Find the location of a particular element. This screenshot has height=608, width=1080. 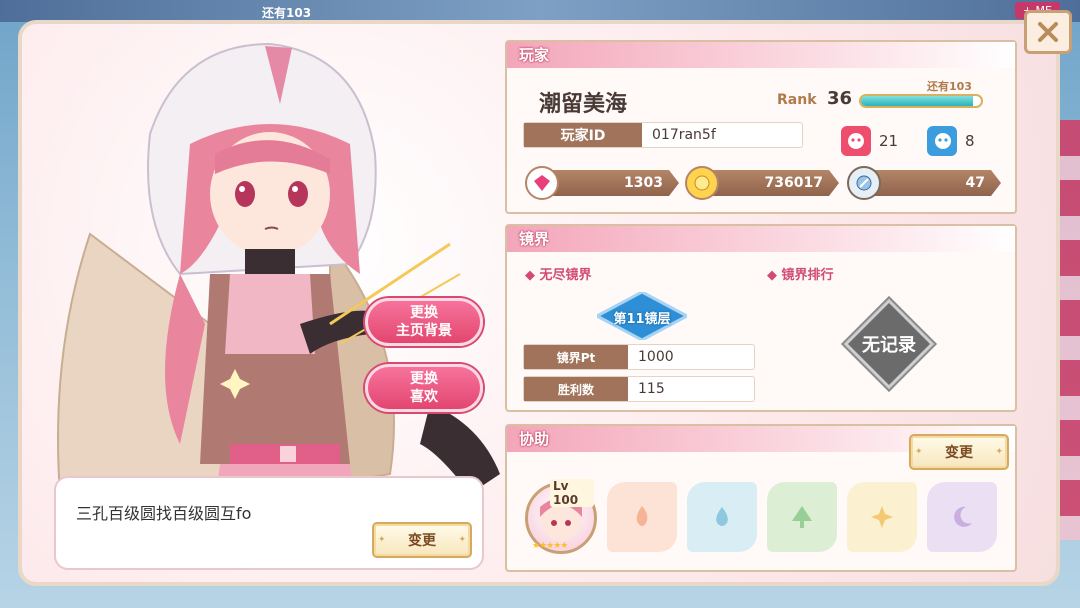

support-section: 协助 变更 Lv 100 ★★★★★ is located at coordinates (761, 498).